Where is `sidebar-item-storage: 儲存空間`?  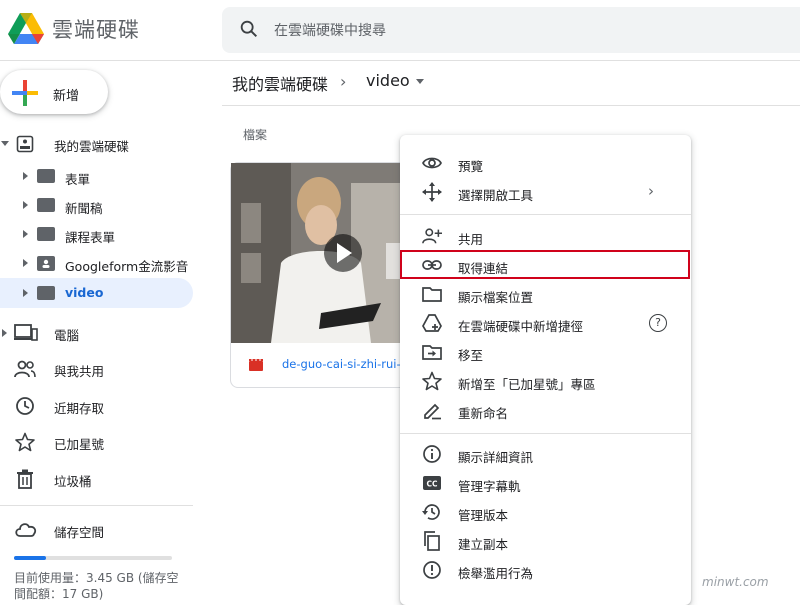 sidebar-item-storage: 儲存空間 is located at coordinates (79, 531).